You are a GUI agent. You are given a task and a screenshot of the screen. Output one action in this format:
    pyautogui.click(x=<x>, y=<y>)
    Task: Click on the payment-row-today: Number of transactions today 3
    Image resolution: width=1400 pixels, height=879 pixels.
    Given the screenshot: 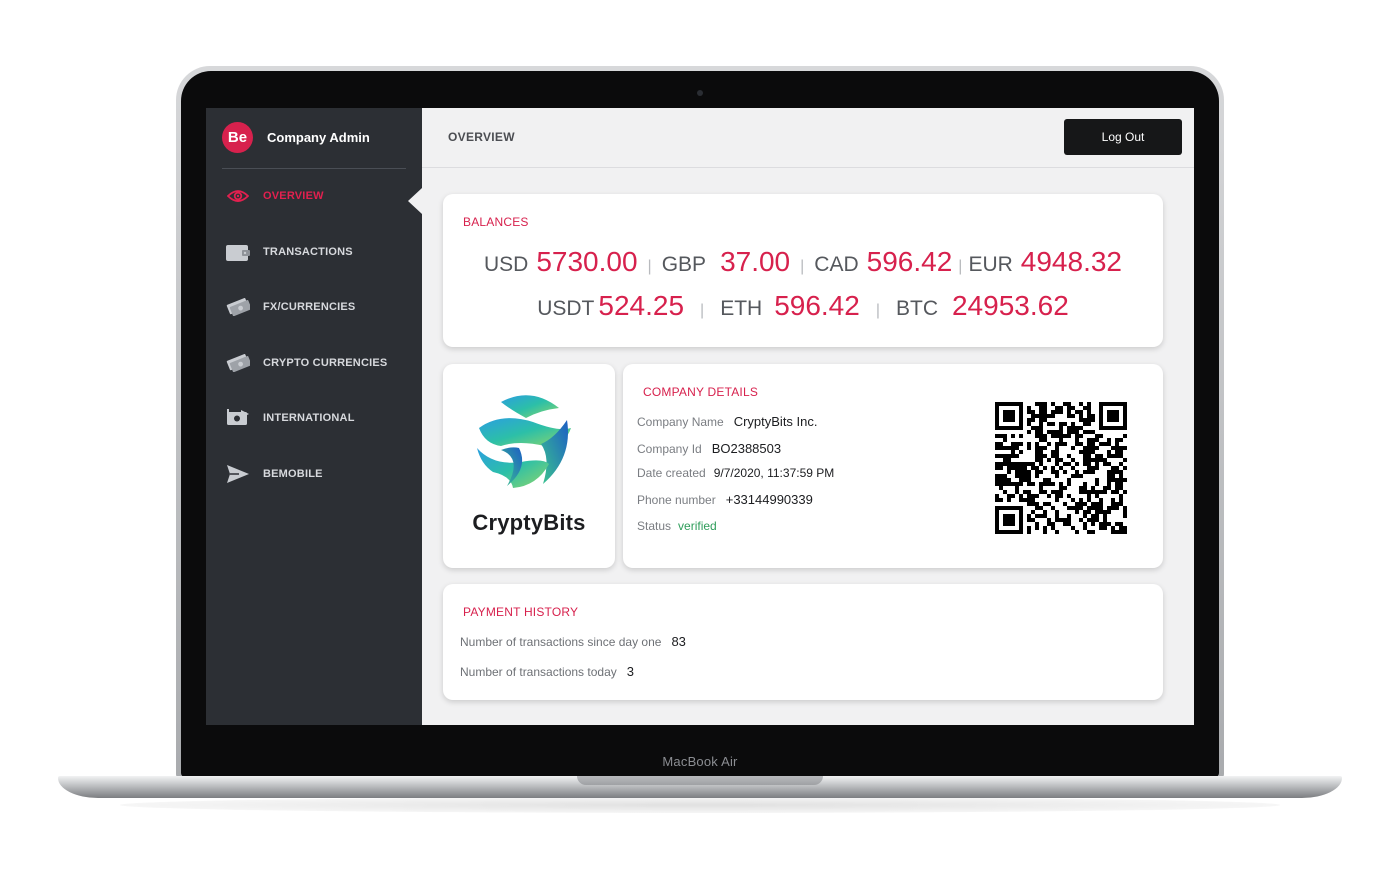 What is the action you would take?
    pyautogui.click(x=547, y=671)
    